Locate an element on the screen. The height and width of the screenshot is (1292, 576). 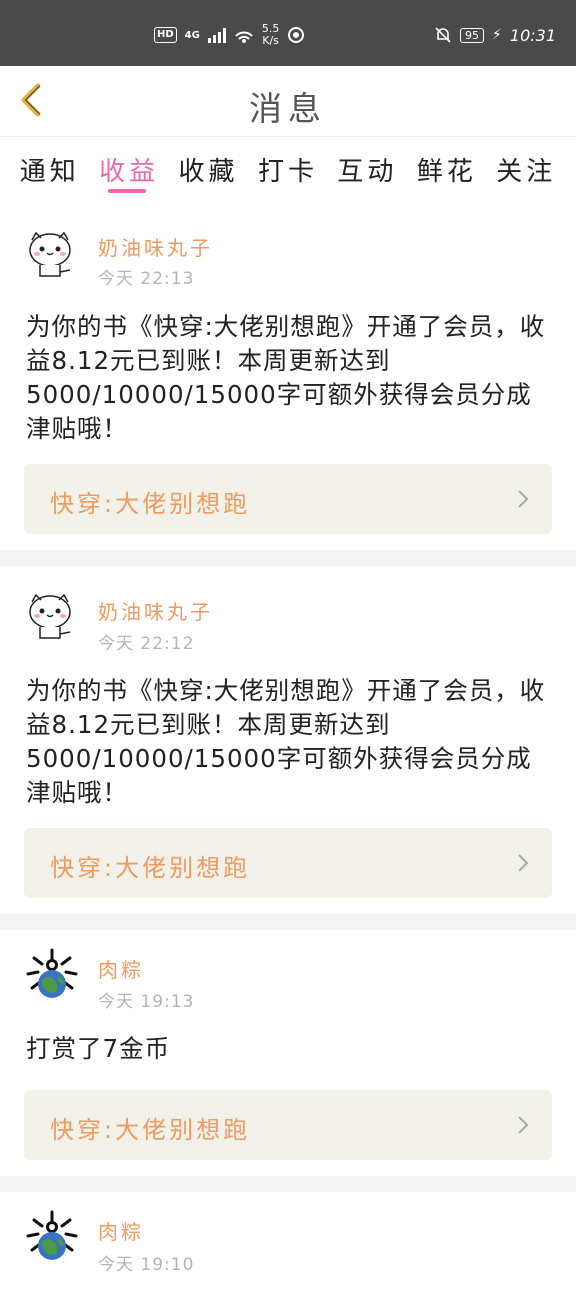
tab-checkin: 打卡 is located at coordinates (288, 170).